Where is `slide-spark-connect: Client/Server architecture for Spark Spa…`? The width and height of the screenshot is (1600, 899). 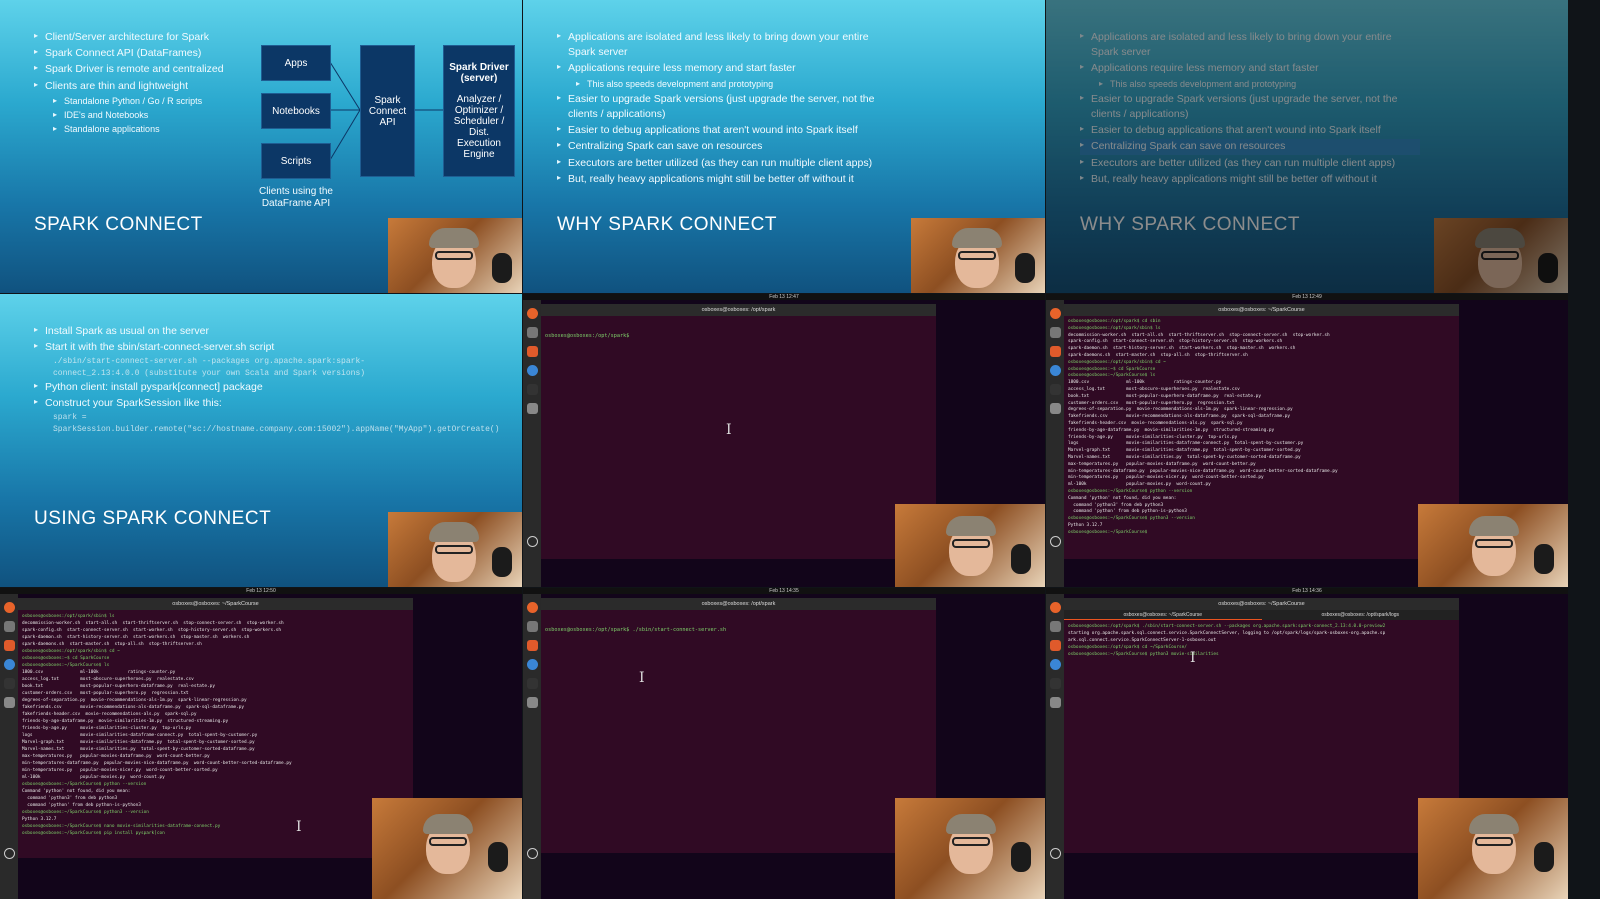
slide-spark-connect: Client/Server architecture for Spark Spa… is located at coordinates (261, 146).